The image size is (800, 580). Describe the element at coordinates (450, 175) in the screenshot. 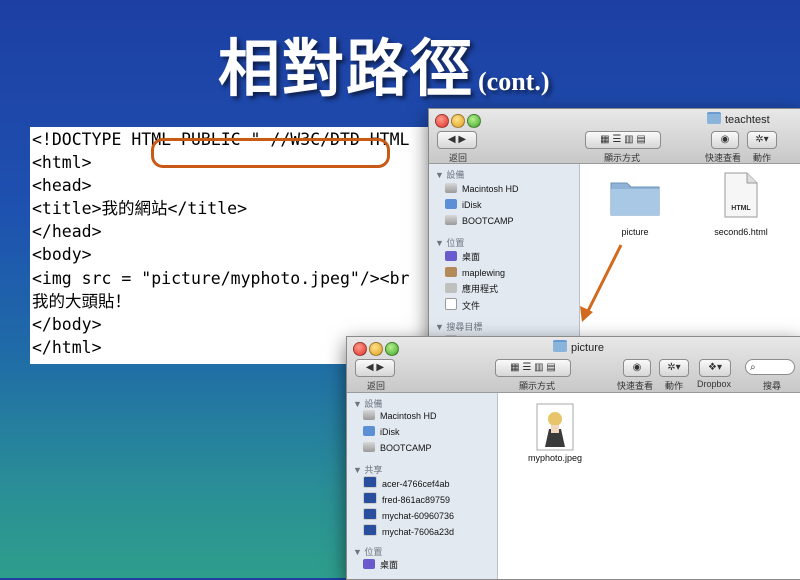

I see `sidebar-header-devices: ▼ 設備` at that location.